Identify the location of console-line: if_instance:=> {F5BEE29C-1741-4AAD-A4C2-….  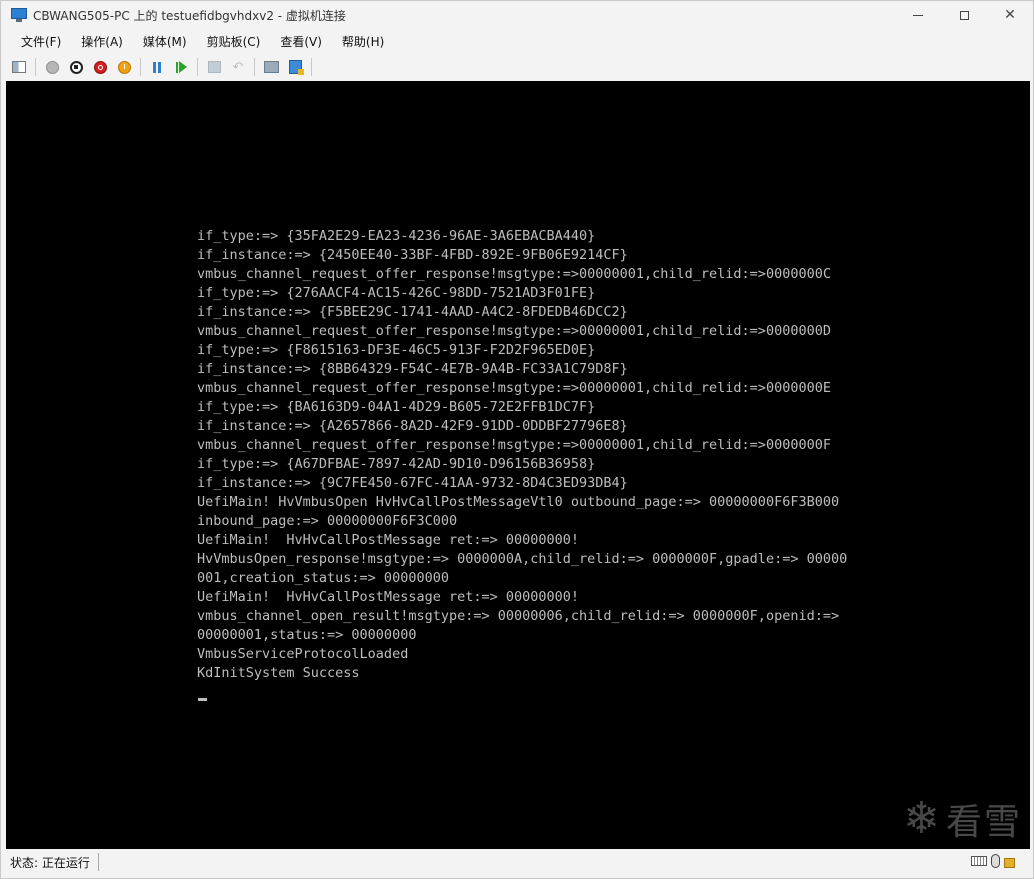
(412, 312).